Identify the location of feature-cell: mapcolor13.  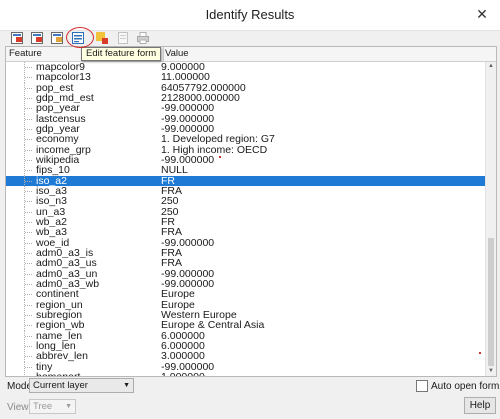
(63, 77).